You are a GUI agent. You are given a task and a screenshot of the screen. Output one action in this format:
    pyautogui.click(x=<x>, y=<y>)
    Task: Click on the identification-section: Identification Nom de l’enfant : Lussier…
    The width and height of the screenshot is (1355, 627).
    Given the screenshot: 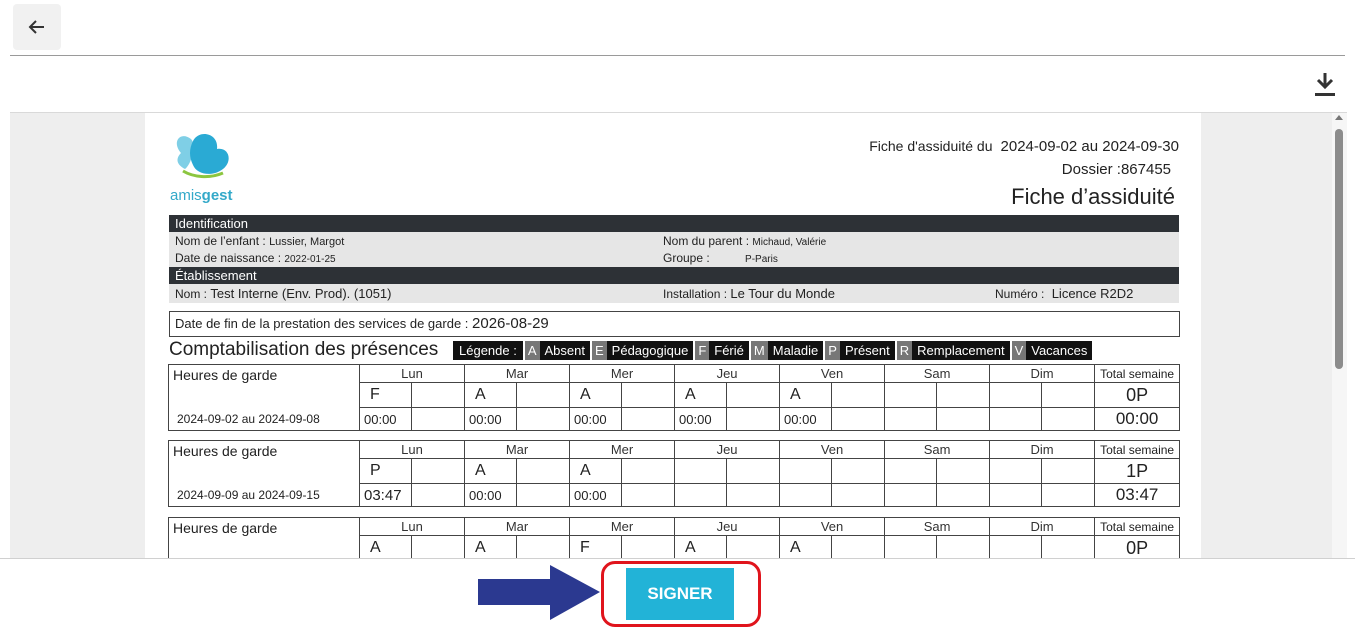 What is the action you would take?
    pyautogui.click(x=674, y=259)
    